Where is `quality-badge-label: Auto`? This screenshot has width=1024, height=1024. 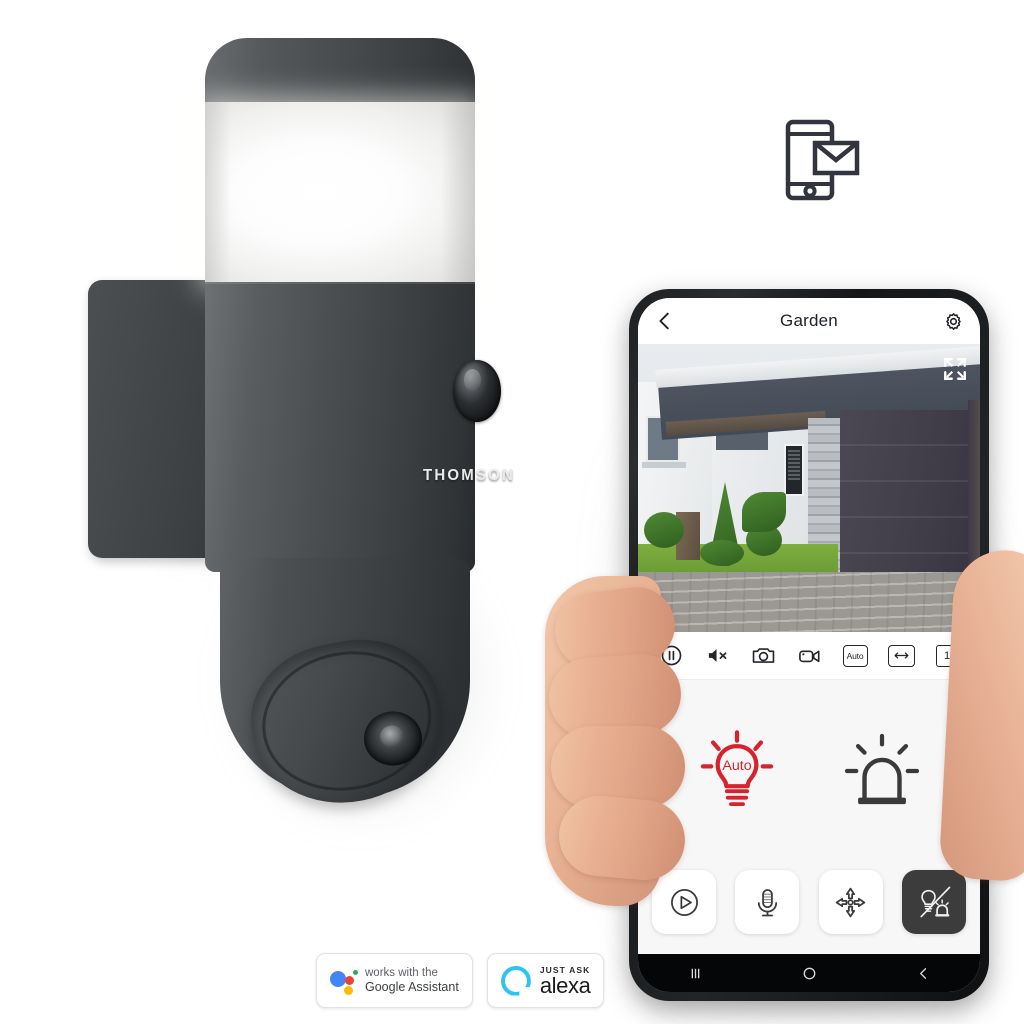 quality-badge-label: Auto is located at coordinates (855, 655).